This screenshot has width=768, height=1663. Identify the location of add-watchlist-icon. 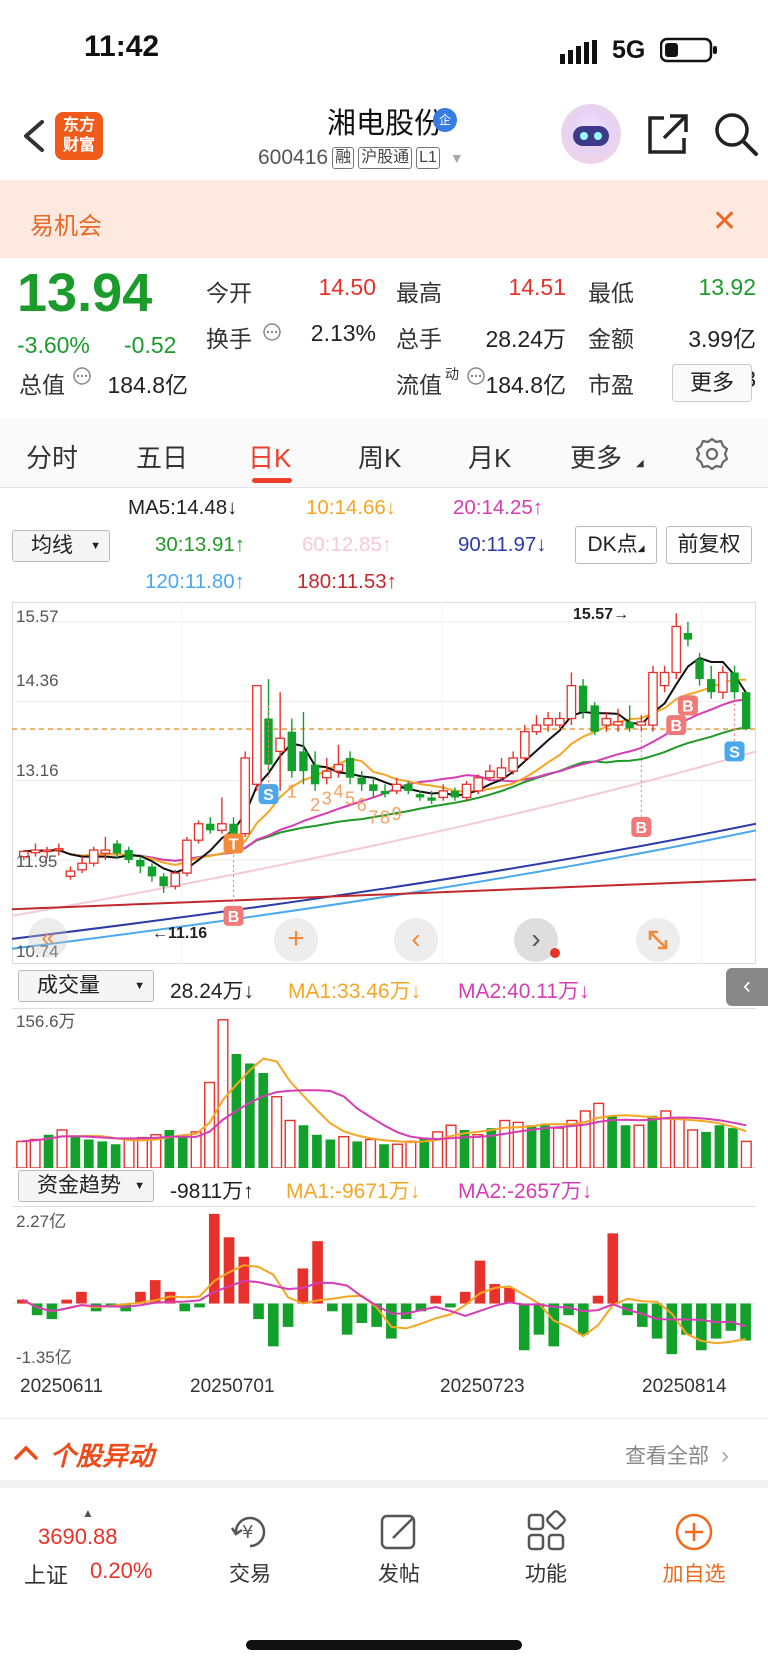
(694, 1534).